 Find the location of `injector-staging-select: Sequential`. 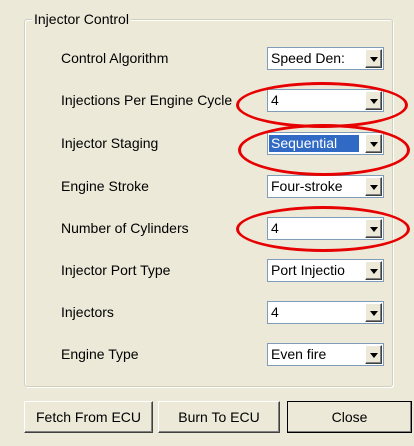

injector-staging-select: Sequential is located at coordinates (325, 143).